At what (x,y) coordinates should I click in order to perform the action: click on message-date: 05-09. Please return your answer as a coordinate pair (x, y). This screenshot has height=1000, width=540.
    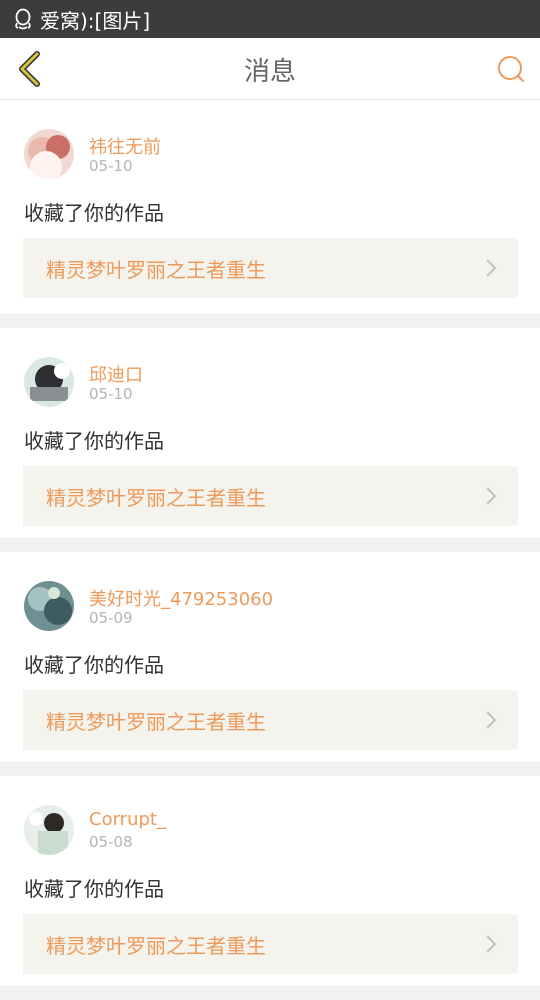
    Looking at the image, I should click on (111, 618).